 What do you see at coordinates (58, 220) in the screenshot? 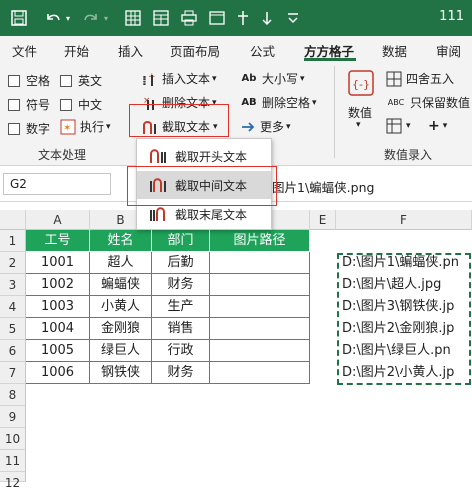
I see `column-header: A` at bounding box center [58, 220].